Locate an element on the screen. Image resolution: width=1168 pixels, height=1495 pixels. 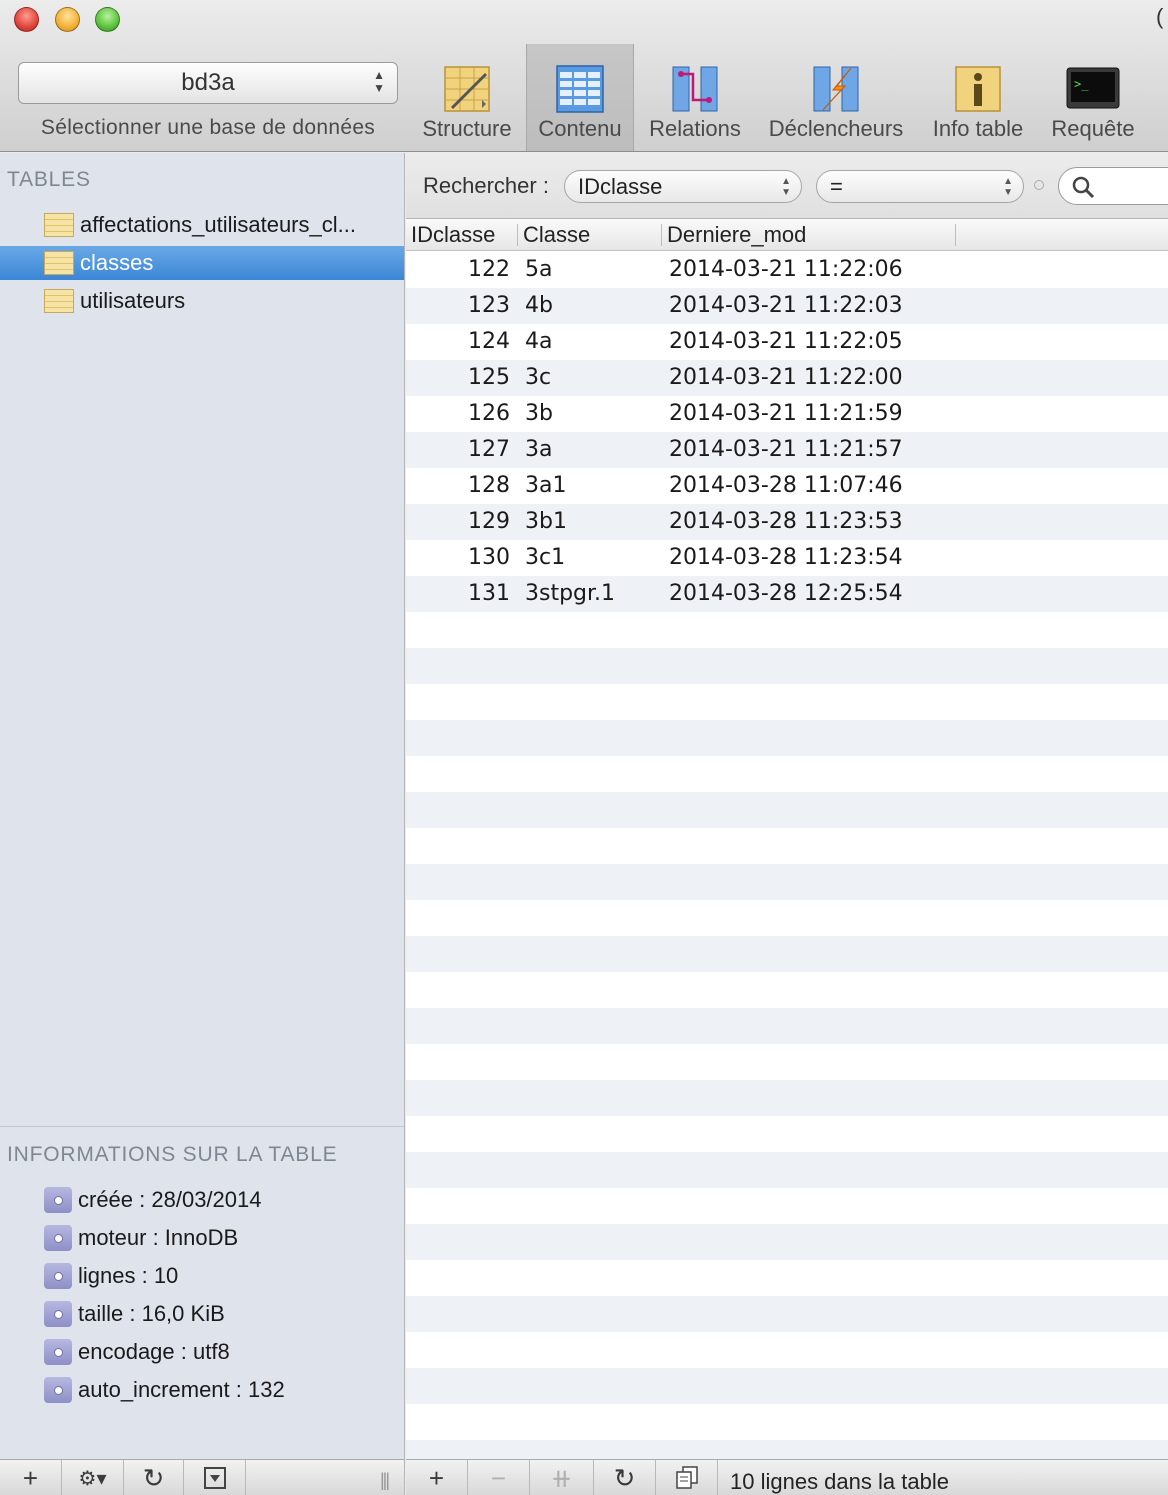
tool-structure-label: Structure is located at coordinates (467, 128).